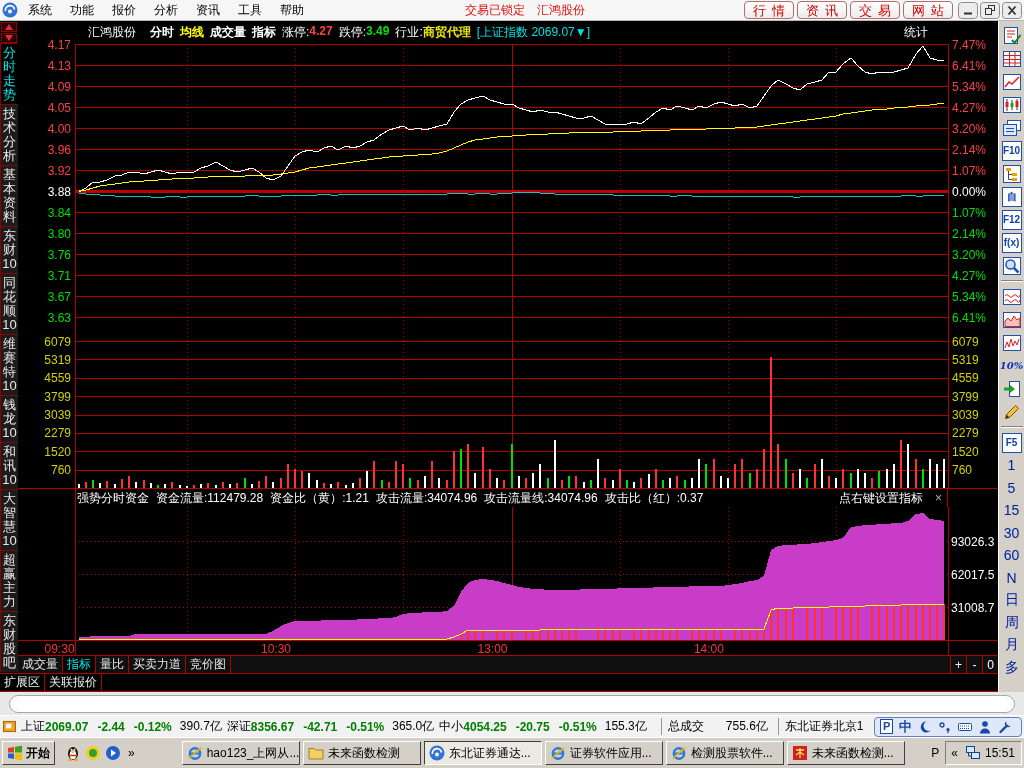 The image size is (1024, 768). What do you see at coordinates (59, 317) in the screenshot?
I see `price-label: 3.63` at bounding box center [59, 317].